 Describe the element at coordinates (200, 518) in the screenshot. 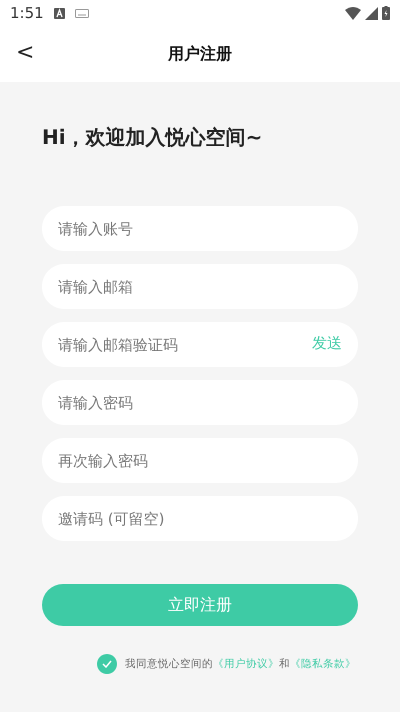

I see `input-field: 邀请码 (可留空)` at that location.